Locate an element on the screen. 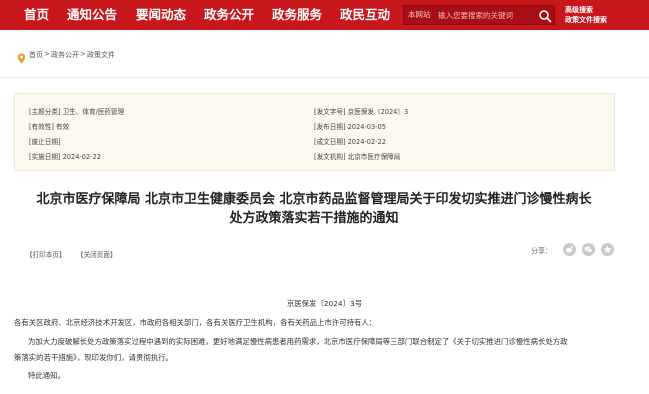 This screenshot has width=649, height=394. search-scope: 本网站 is located at coordinates (419, 15).